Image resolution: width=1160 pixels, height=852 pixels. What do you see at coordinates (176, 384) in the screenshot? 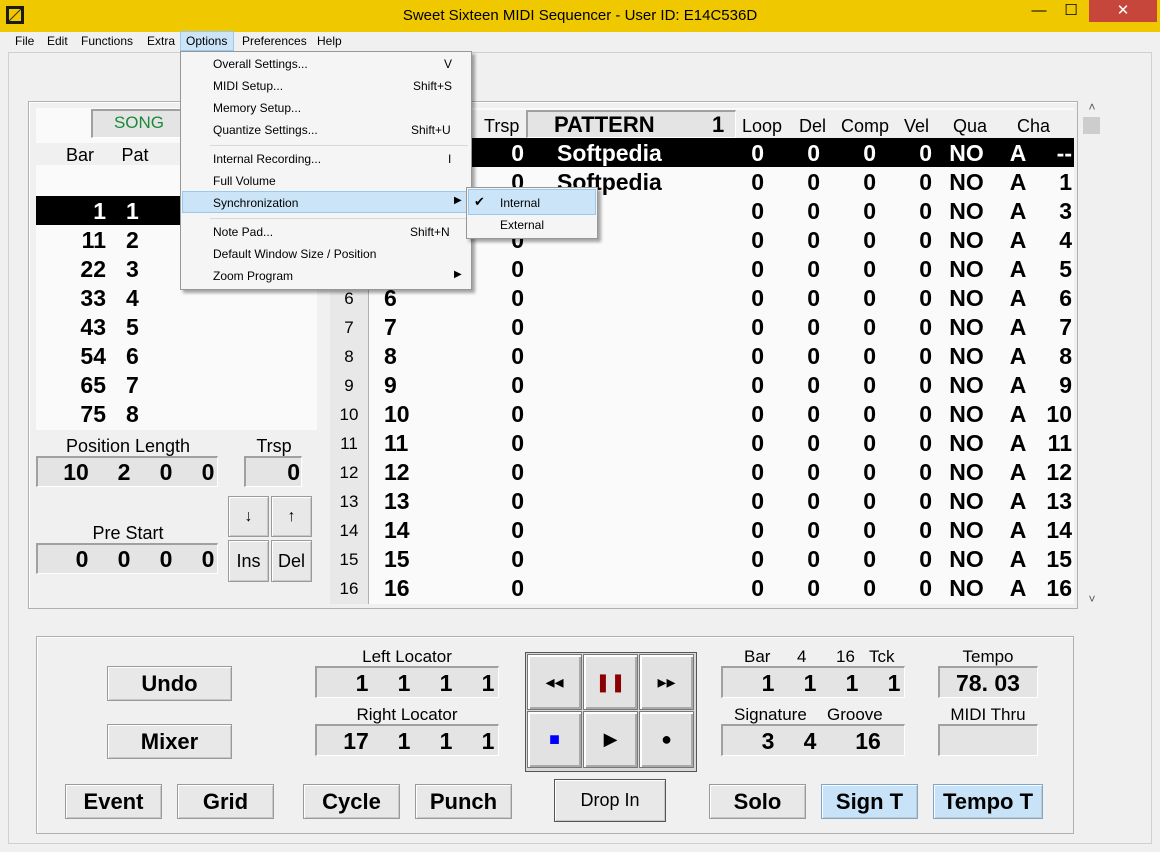
I see `song-row: 65 7` at bounding box center [176, 384].